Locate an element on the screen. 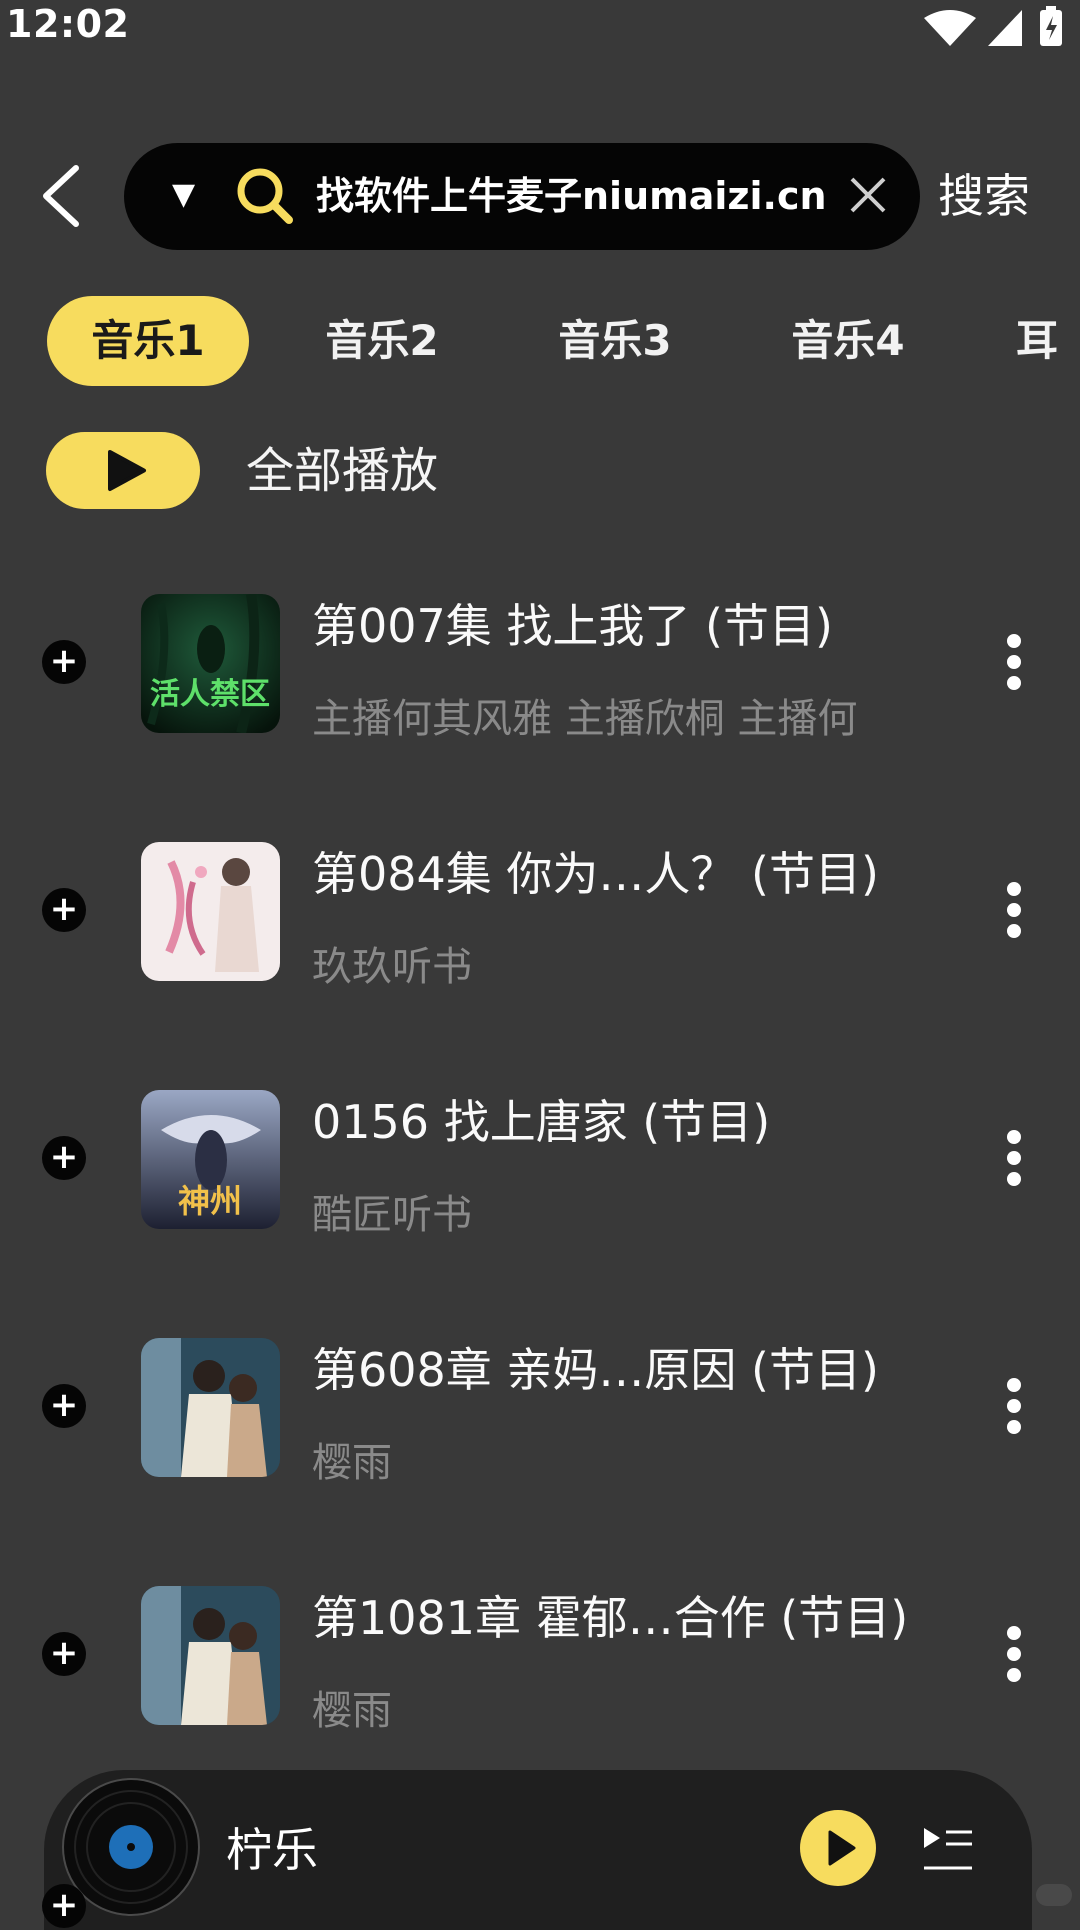  clear-icon is located at coordinates (868, 195).